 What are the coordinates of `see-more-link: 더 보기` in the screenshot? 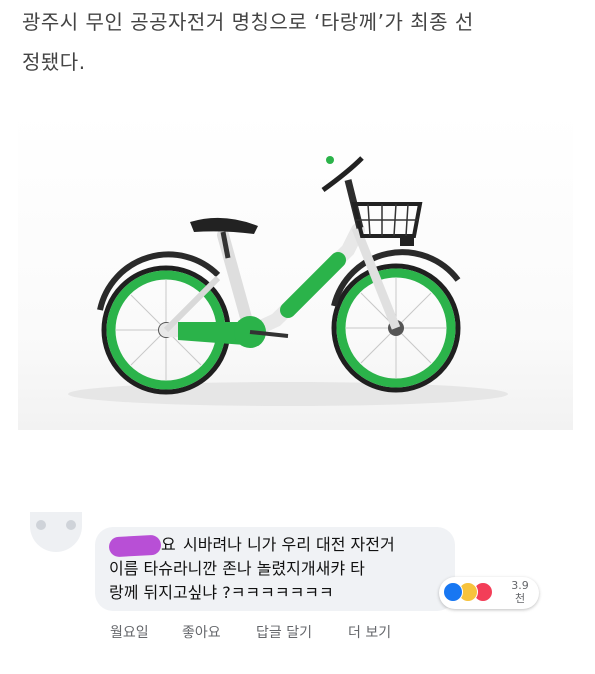 It's located at (369, 632).